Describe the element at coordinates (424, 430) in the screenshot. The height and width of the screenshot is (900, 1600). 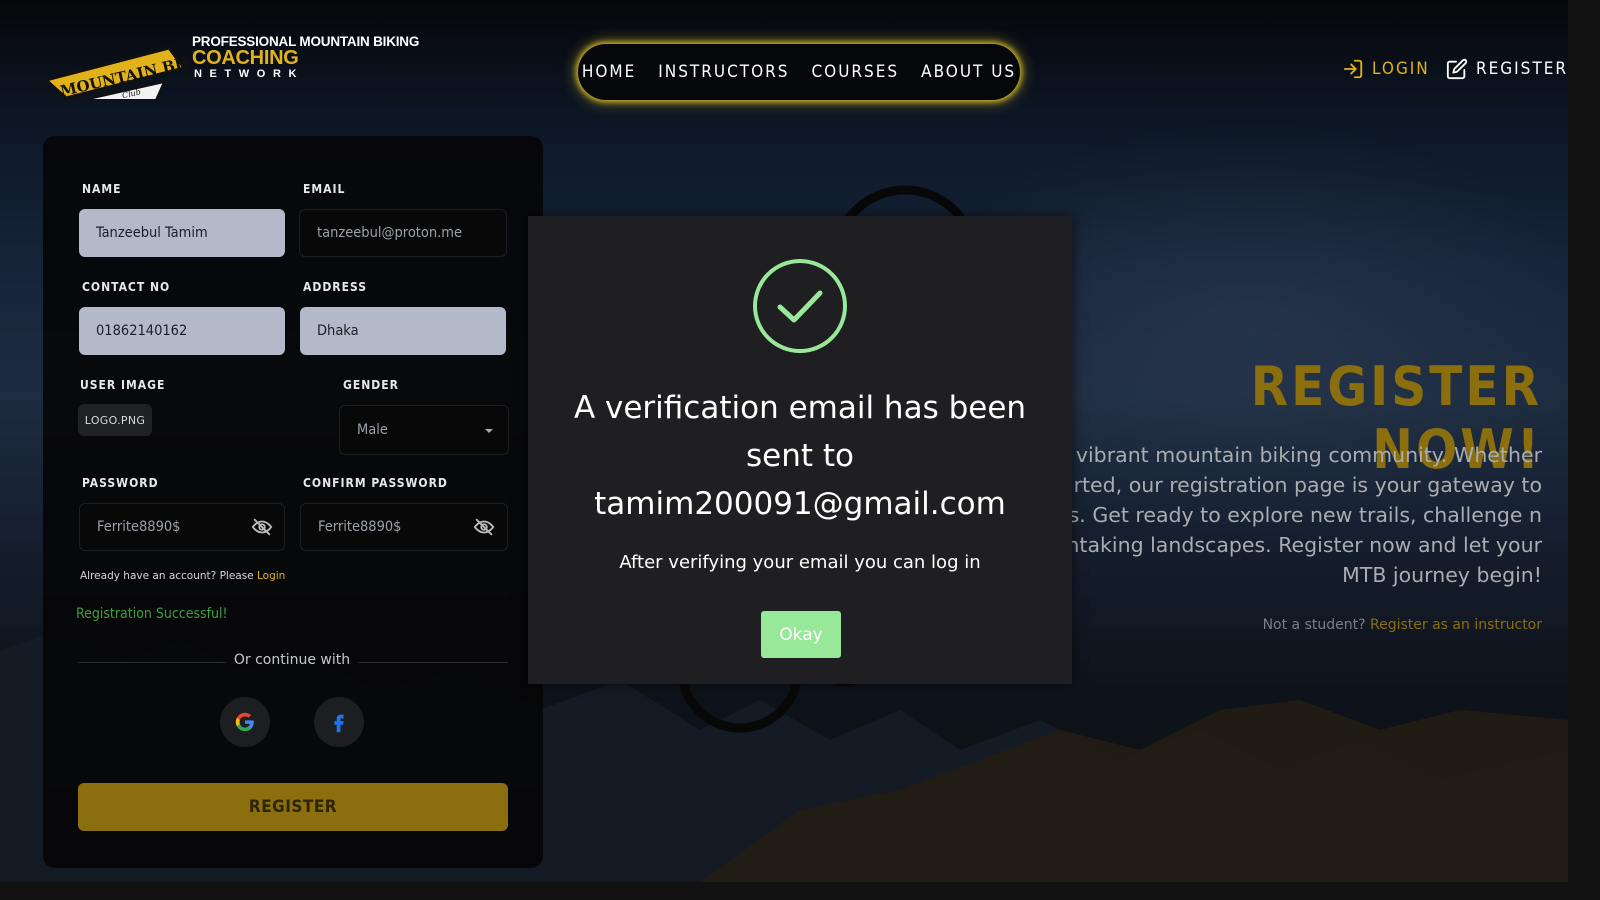
I see `gender-select: Male` at that location.